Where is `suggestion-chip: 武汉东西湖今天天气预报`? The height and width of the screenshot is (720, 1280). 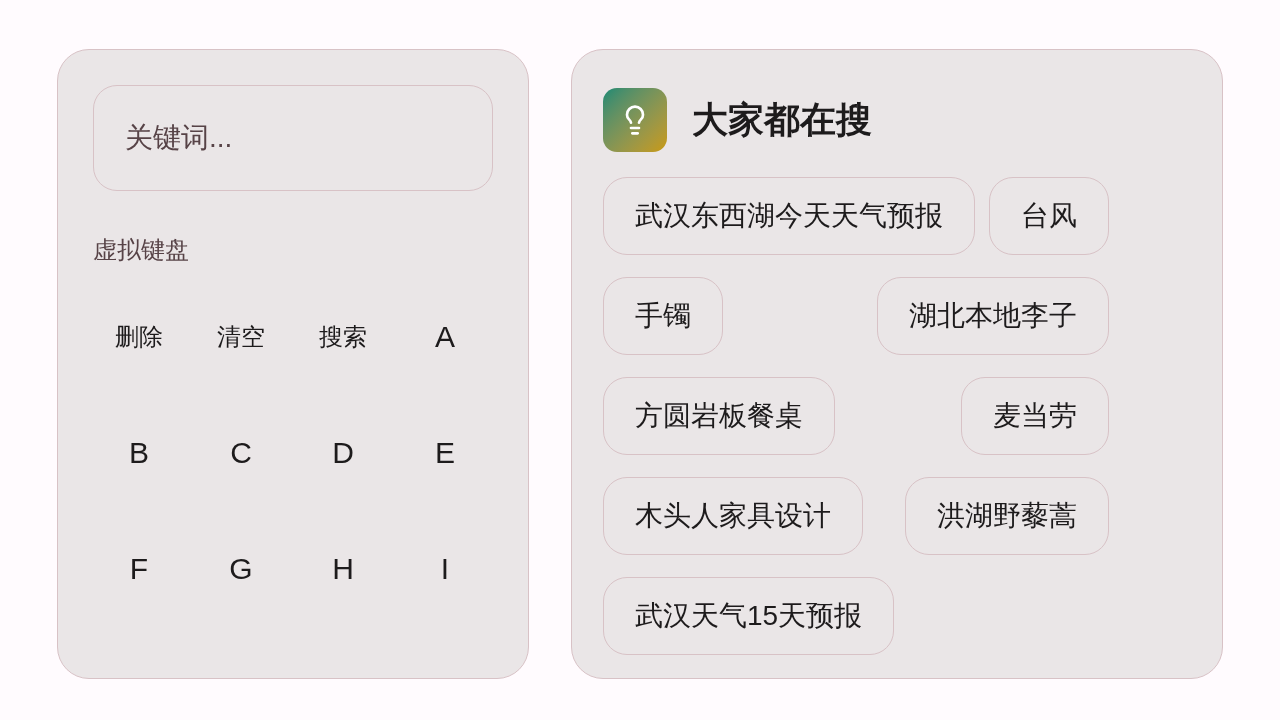 suggestion-chip: 武汉东西湖今天天气预报 is located at coordinates (789, 216).